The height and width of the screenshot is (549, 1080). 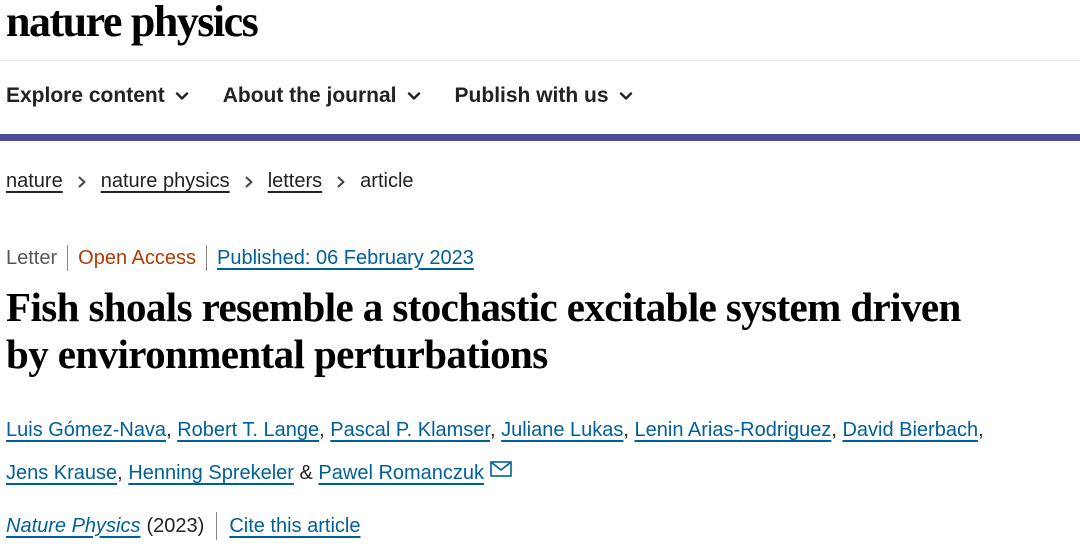 What do you see at coordinates (248, 430) in the screenshot?
I see `author-link: Robert T. Lange` at bounding box center [248, 430].